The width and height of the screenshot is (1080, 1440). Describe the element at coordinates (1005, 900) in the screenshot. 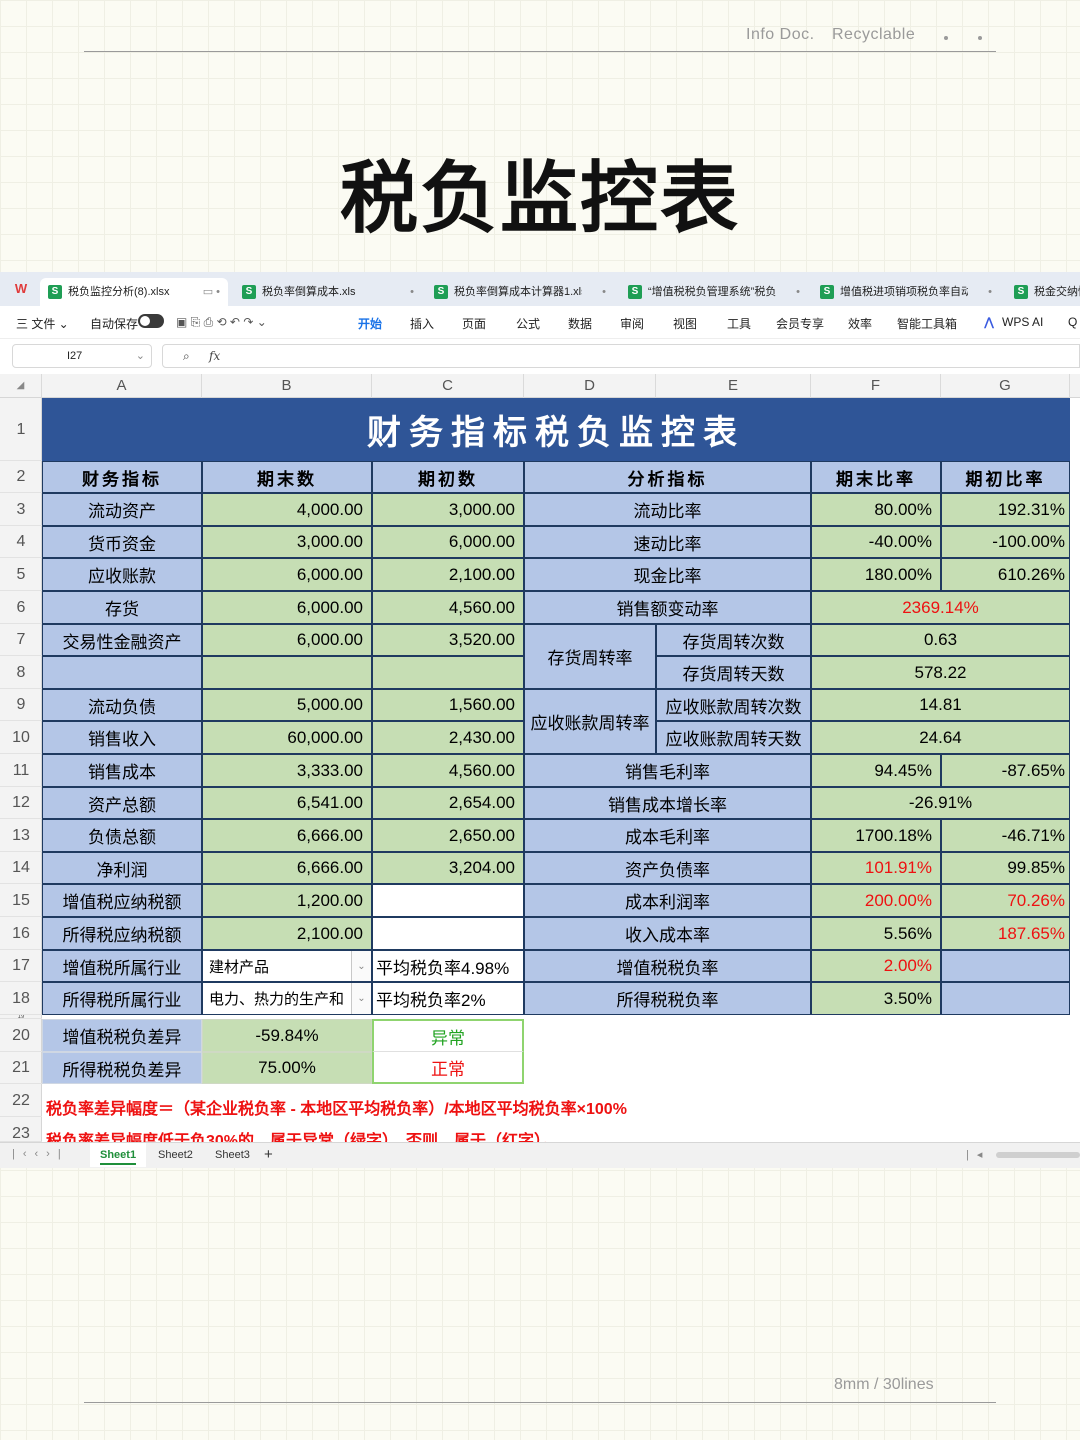

I see `begin-ratio: 70.26%` at that location.